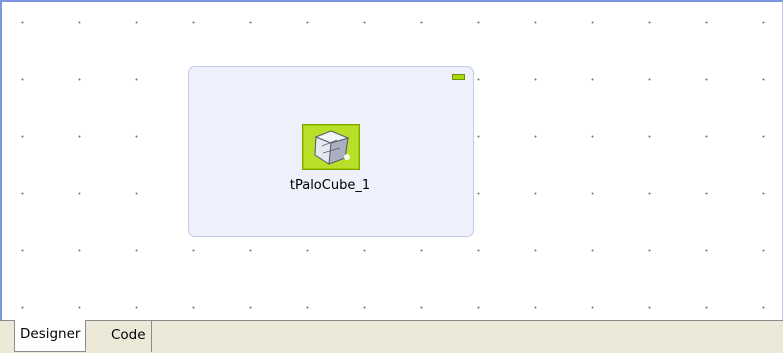 The width and height of the screenshot is (783, 353). Describe the element at coordinates (391, 336) in the screenshot. I see `editor-tab-bar: Designer Code` at that location.